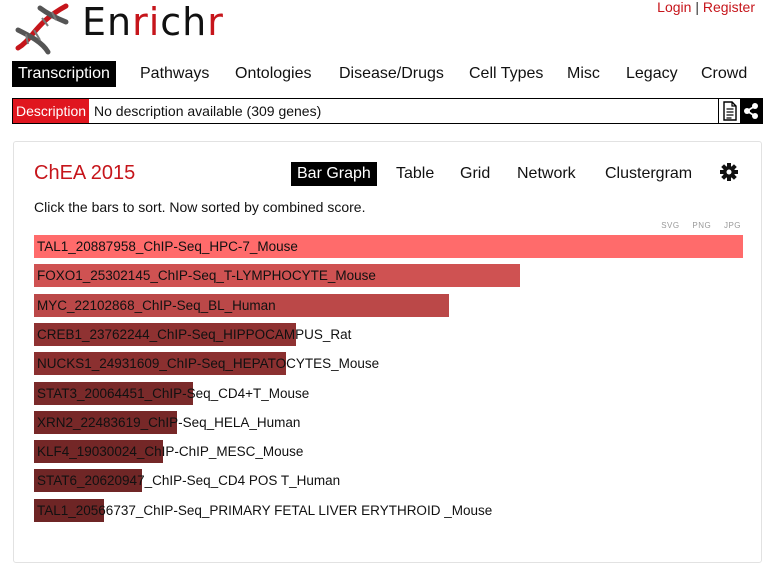 The height and width of the screenshot is (566, 773). What do you see at coordinates (546, 174) in the screenshot?
I see `tab-network: Network` at bounding box center [546, 174].